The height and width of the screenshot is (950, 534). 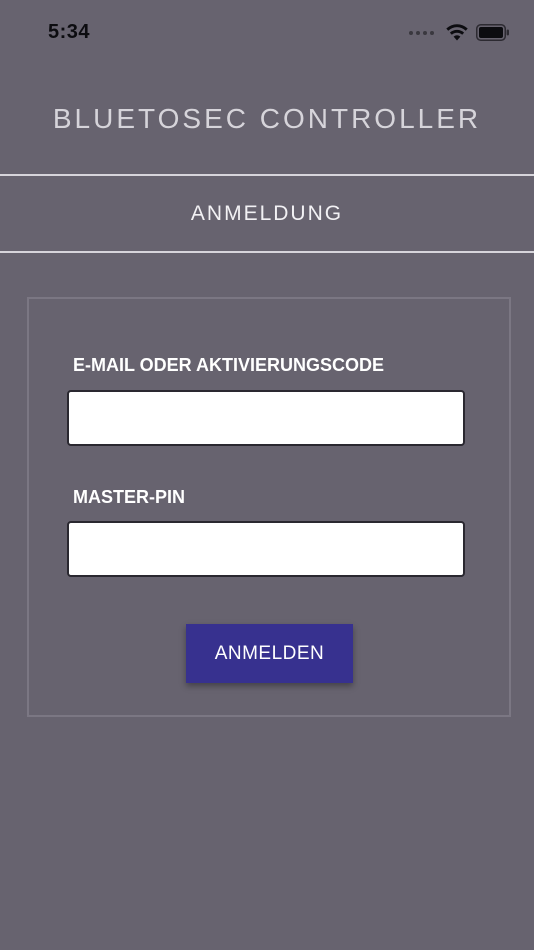 I want to click on master-pin-label: MASTER-PIN, so click(x=129, y=497).